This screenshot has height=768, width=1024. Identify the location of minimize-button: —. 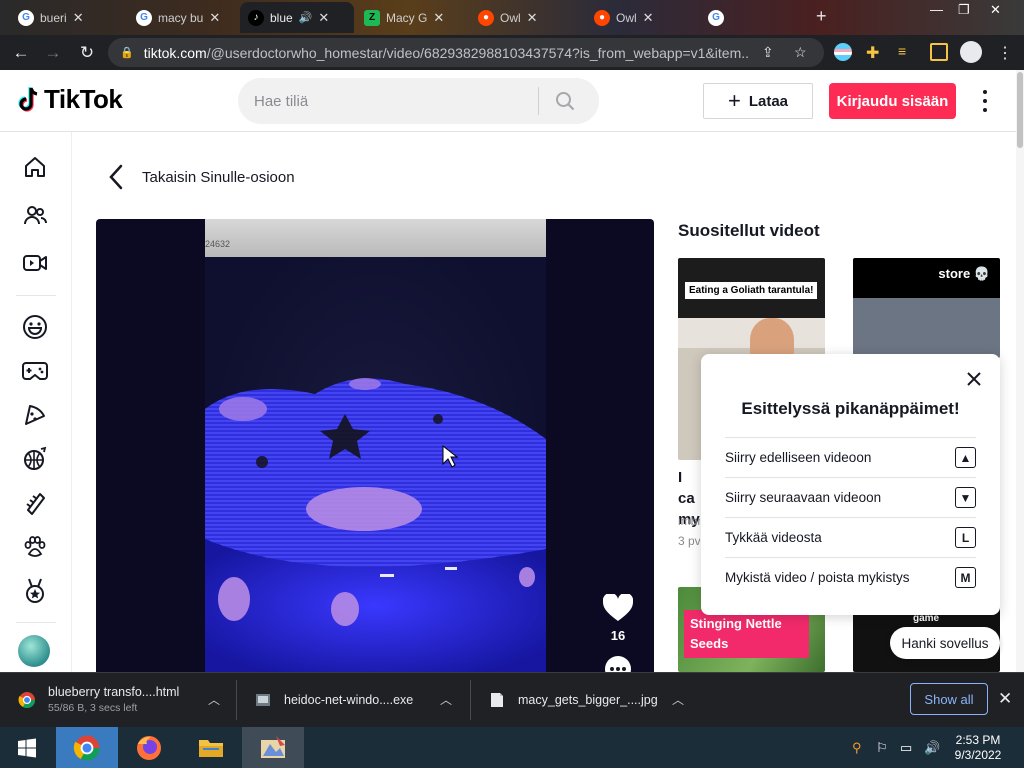
(936, 9).